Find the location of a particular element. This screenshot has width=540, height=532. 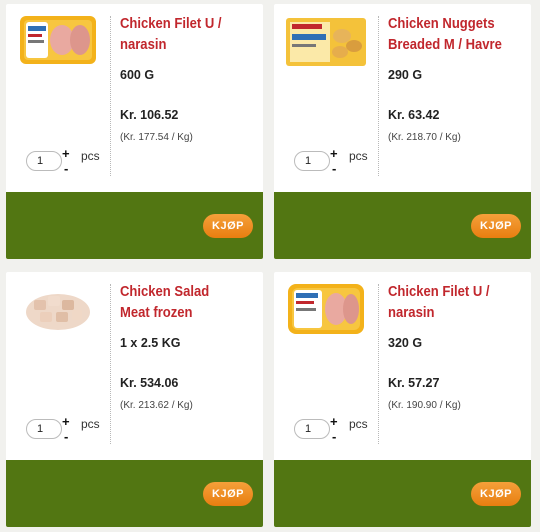

product-price: Kr. 57.27 is located at coordinates (414, 383).